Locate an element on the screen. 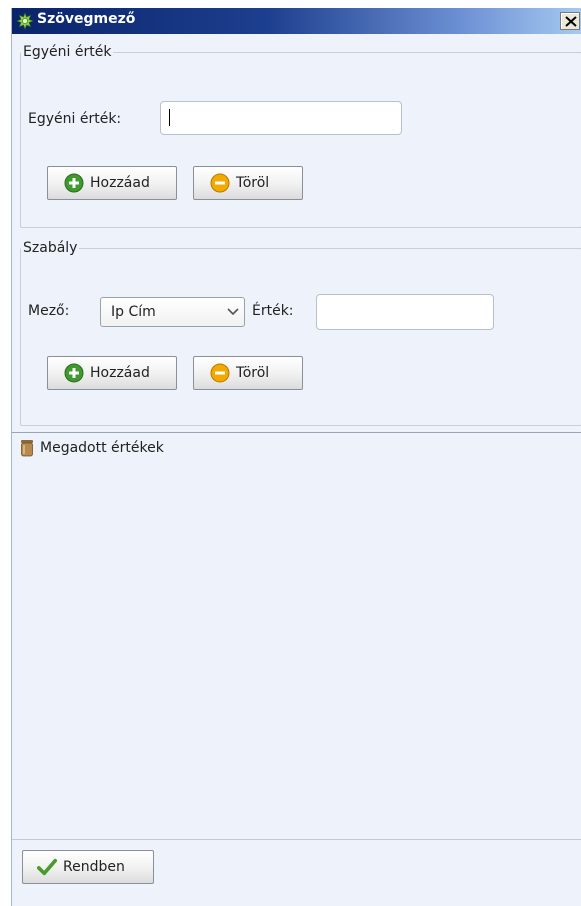 The image size is (581, 906). rule-delete-label: Töröl is located at coordinates (253, 373).